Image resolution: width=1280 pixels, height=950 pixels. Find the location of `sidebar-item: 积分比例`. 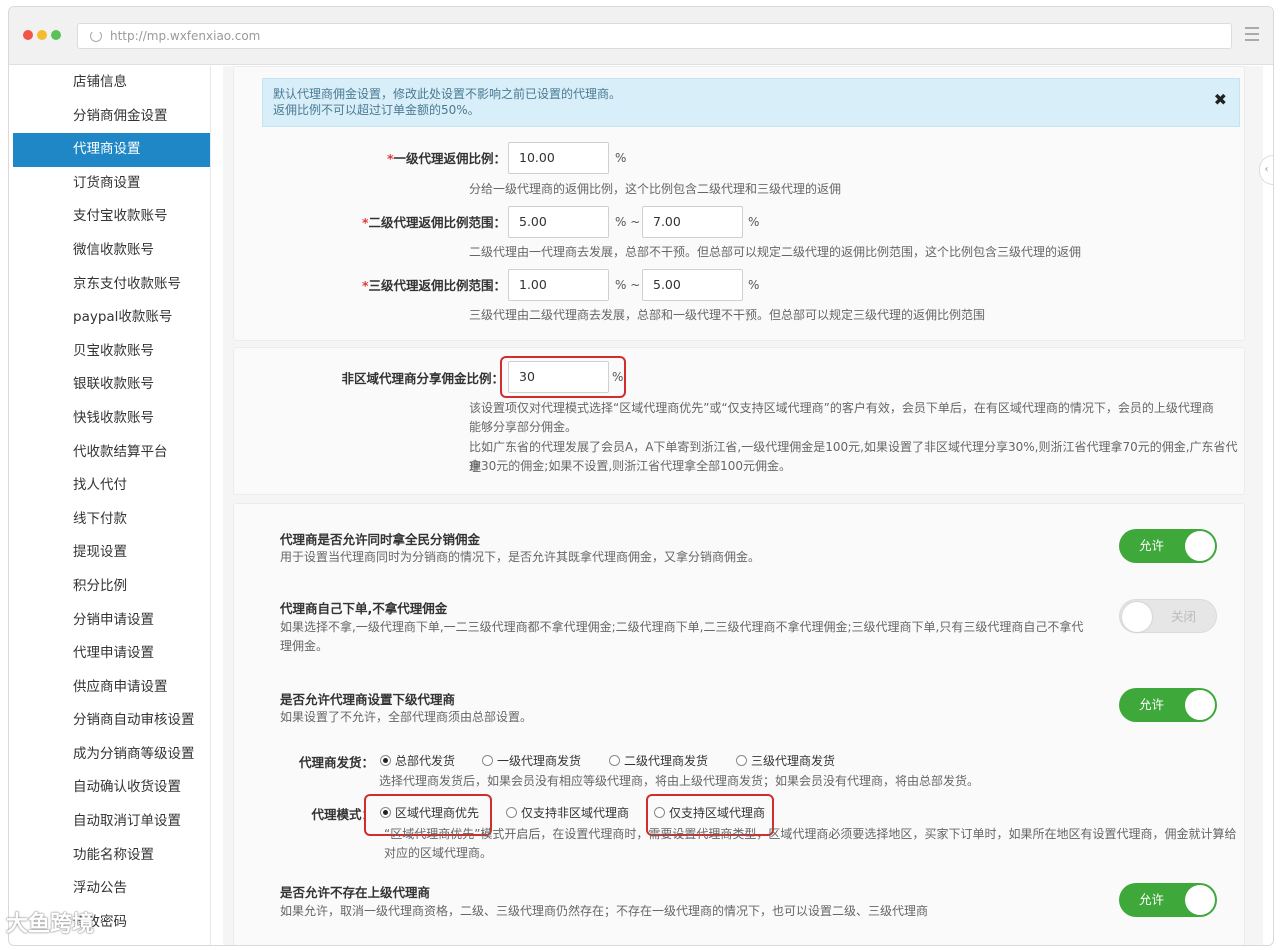

sidebar-item: 积分比例 is located at coordinates (111, 587).